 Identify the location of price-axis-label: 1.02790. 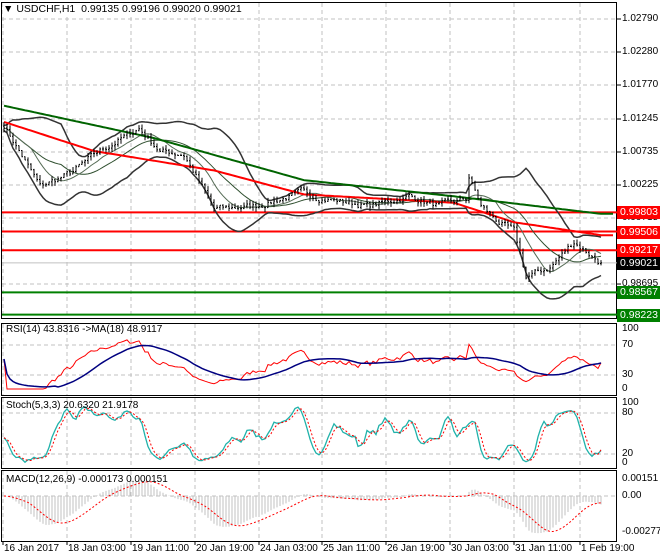
(640, 18).